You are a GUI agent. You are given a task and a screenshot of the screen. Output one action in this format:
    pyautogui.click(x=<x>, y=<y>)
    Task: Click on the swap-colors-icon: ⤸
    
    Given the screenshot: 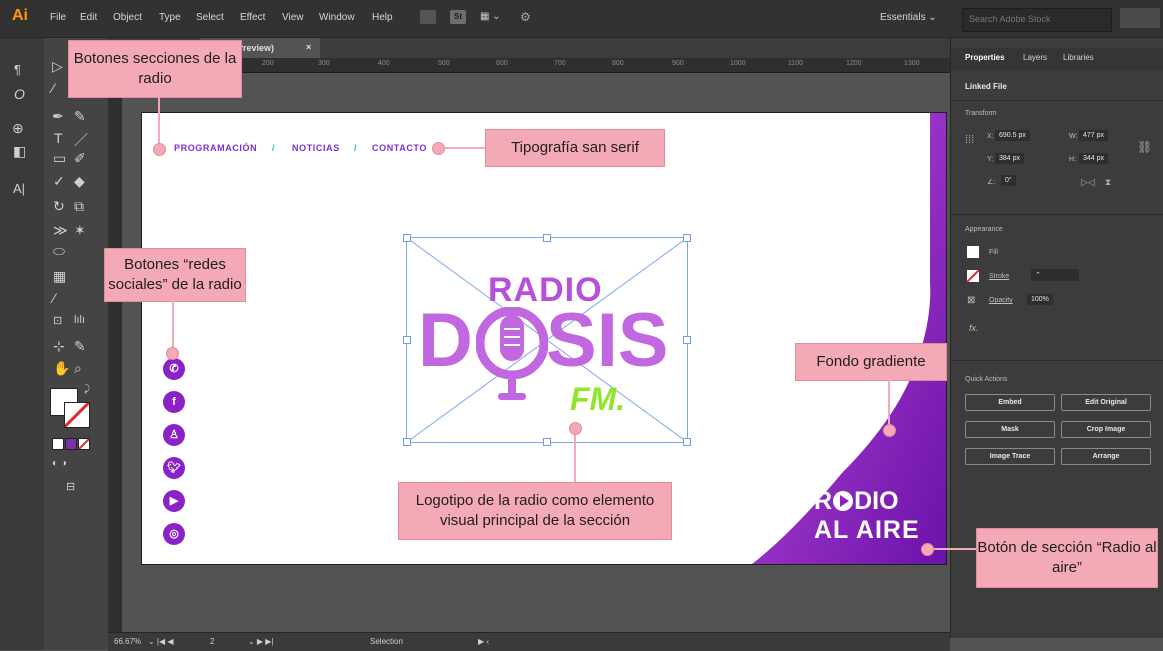 What is the action you would take?
    pyautogui.click(x=87, y=389)
    